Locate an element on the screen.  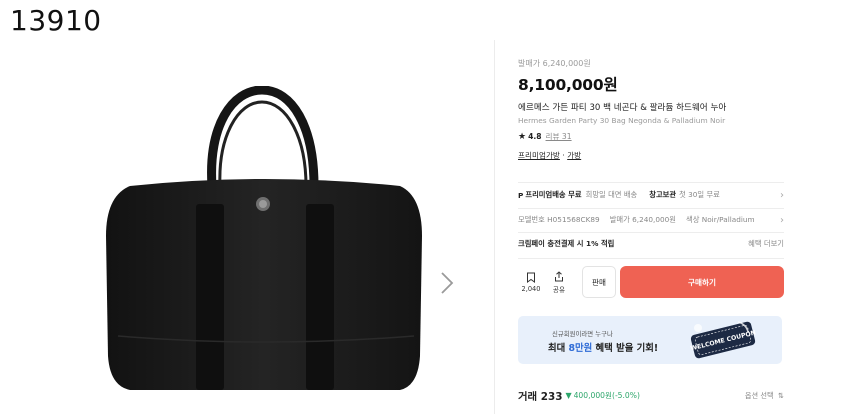
release-price: 발매가 6,240,000원 is located at coordinates (554, 63).